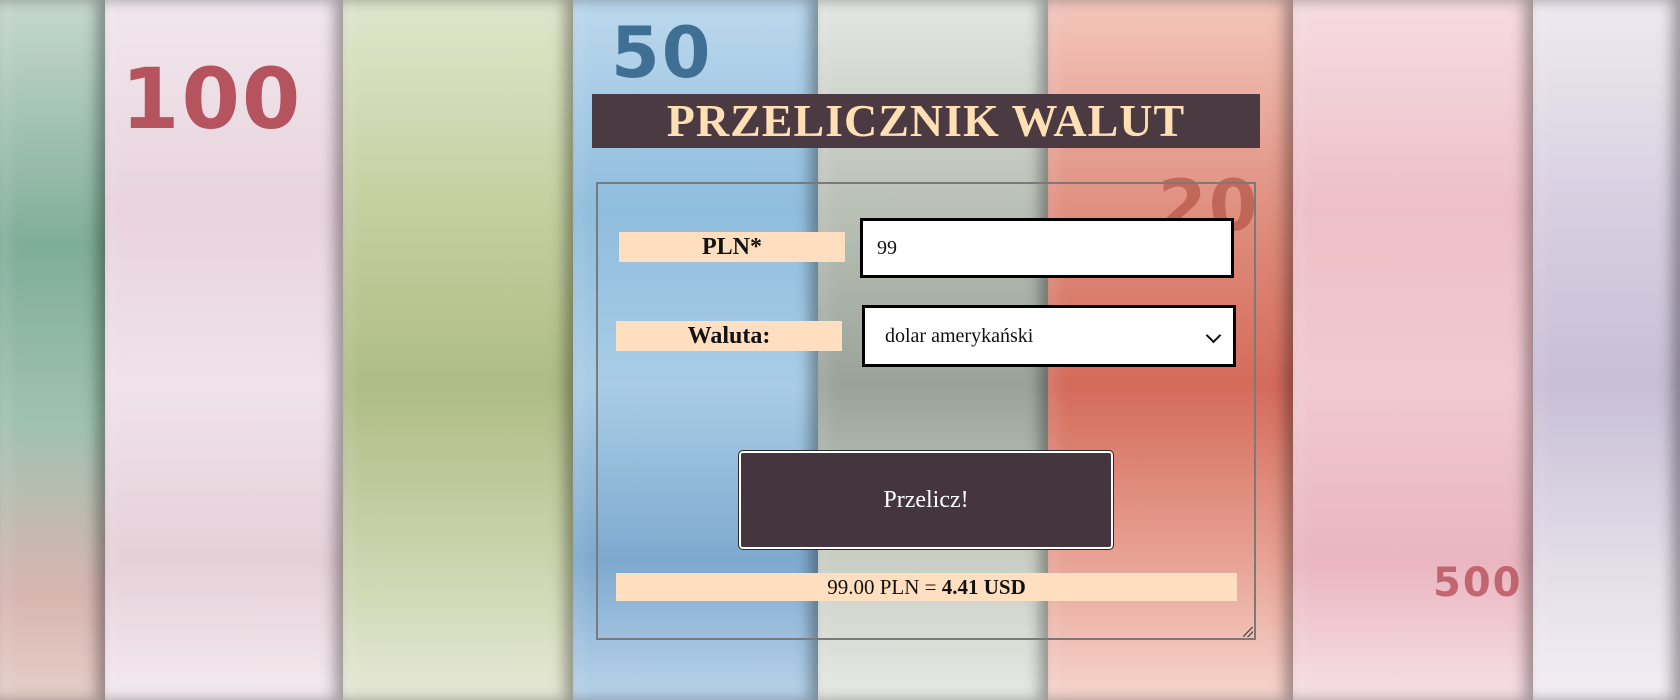  Describe the element at coordinates (1478, 583) in the screenshot. I see `banknote-number: 500` at that location.